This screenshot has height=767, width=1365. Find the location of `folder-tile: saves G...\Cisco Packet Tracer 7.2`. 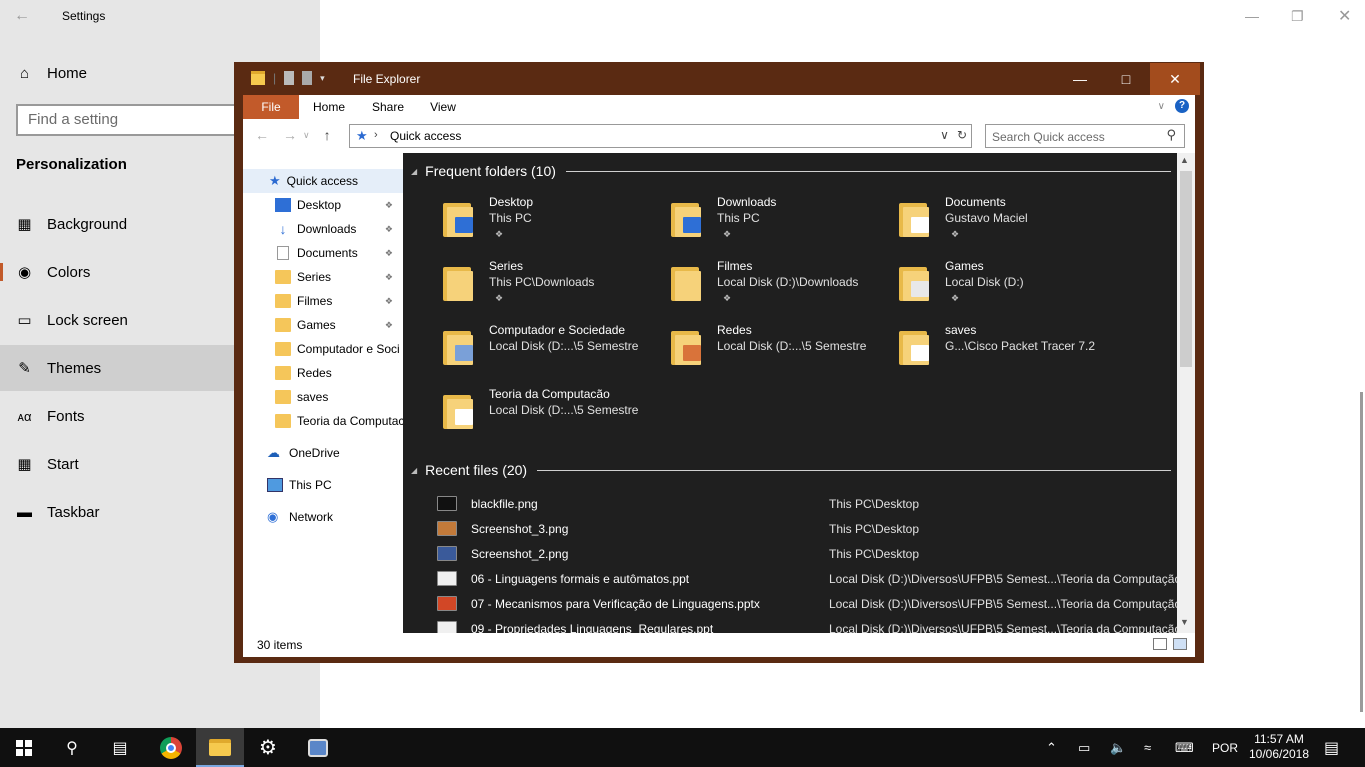

folder-tile: saves G...\Cisco Packet Tracer 7.2 is located at coordinates (1009, 353).